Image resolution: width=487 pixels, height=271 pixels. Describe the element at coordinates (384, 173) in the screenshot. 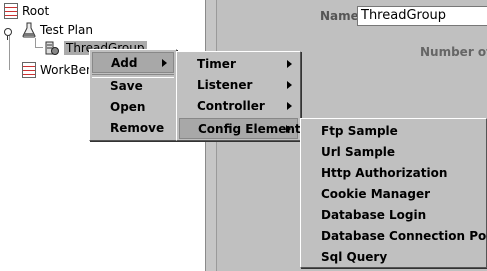

I see `menu-item-label: Http Authorization` at that location.